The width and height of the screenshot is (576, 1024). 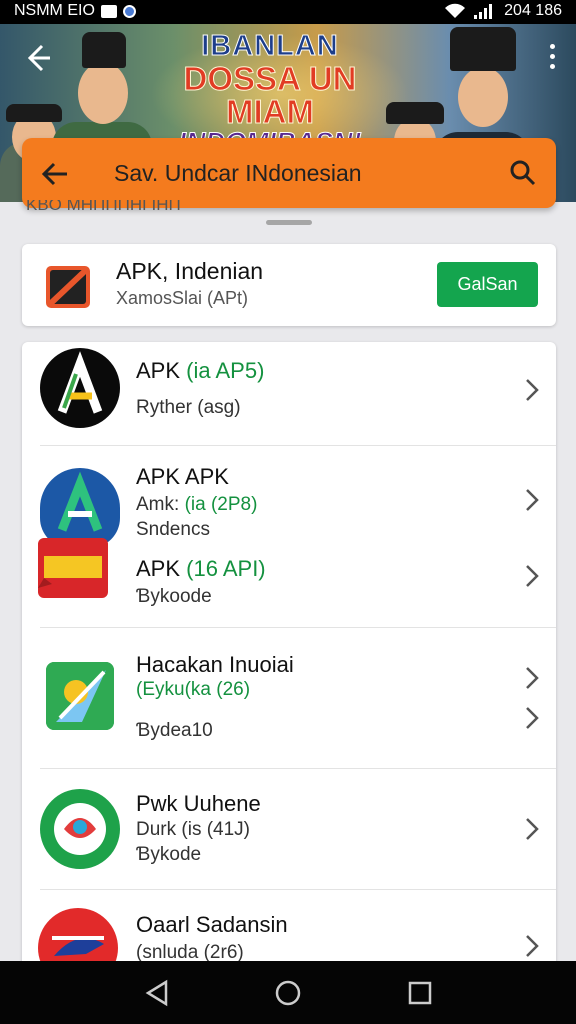 I want to click on notification-icon, so click(x=108, y=11).